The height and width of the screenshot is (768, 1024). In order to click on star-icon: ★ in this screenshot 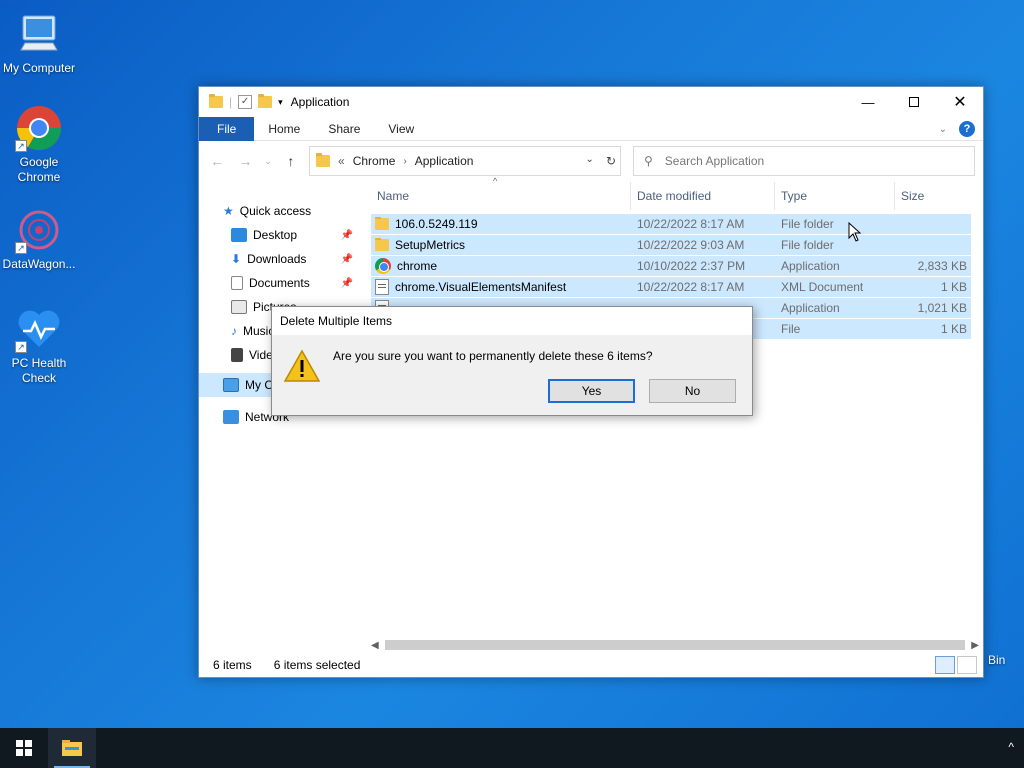, I will do `click(228, 211)`.